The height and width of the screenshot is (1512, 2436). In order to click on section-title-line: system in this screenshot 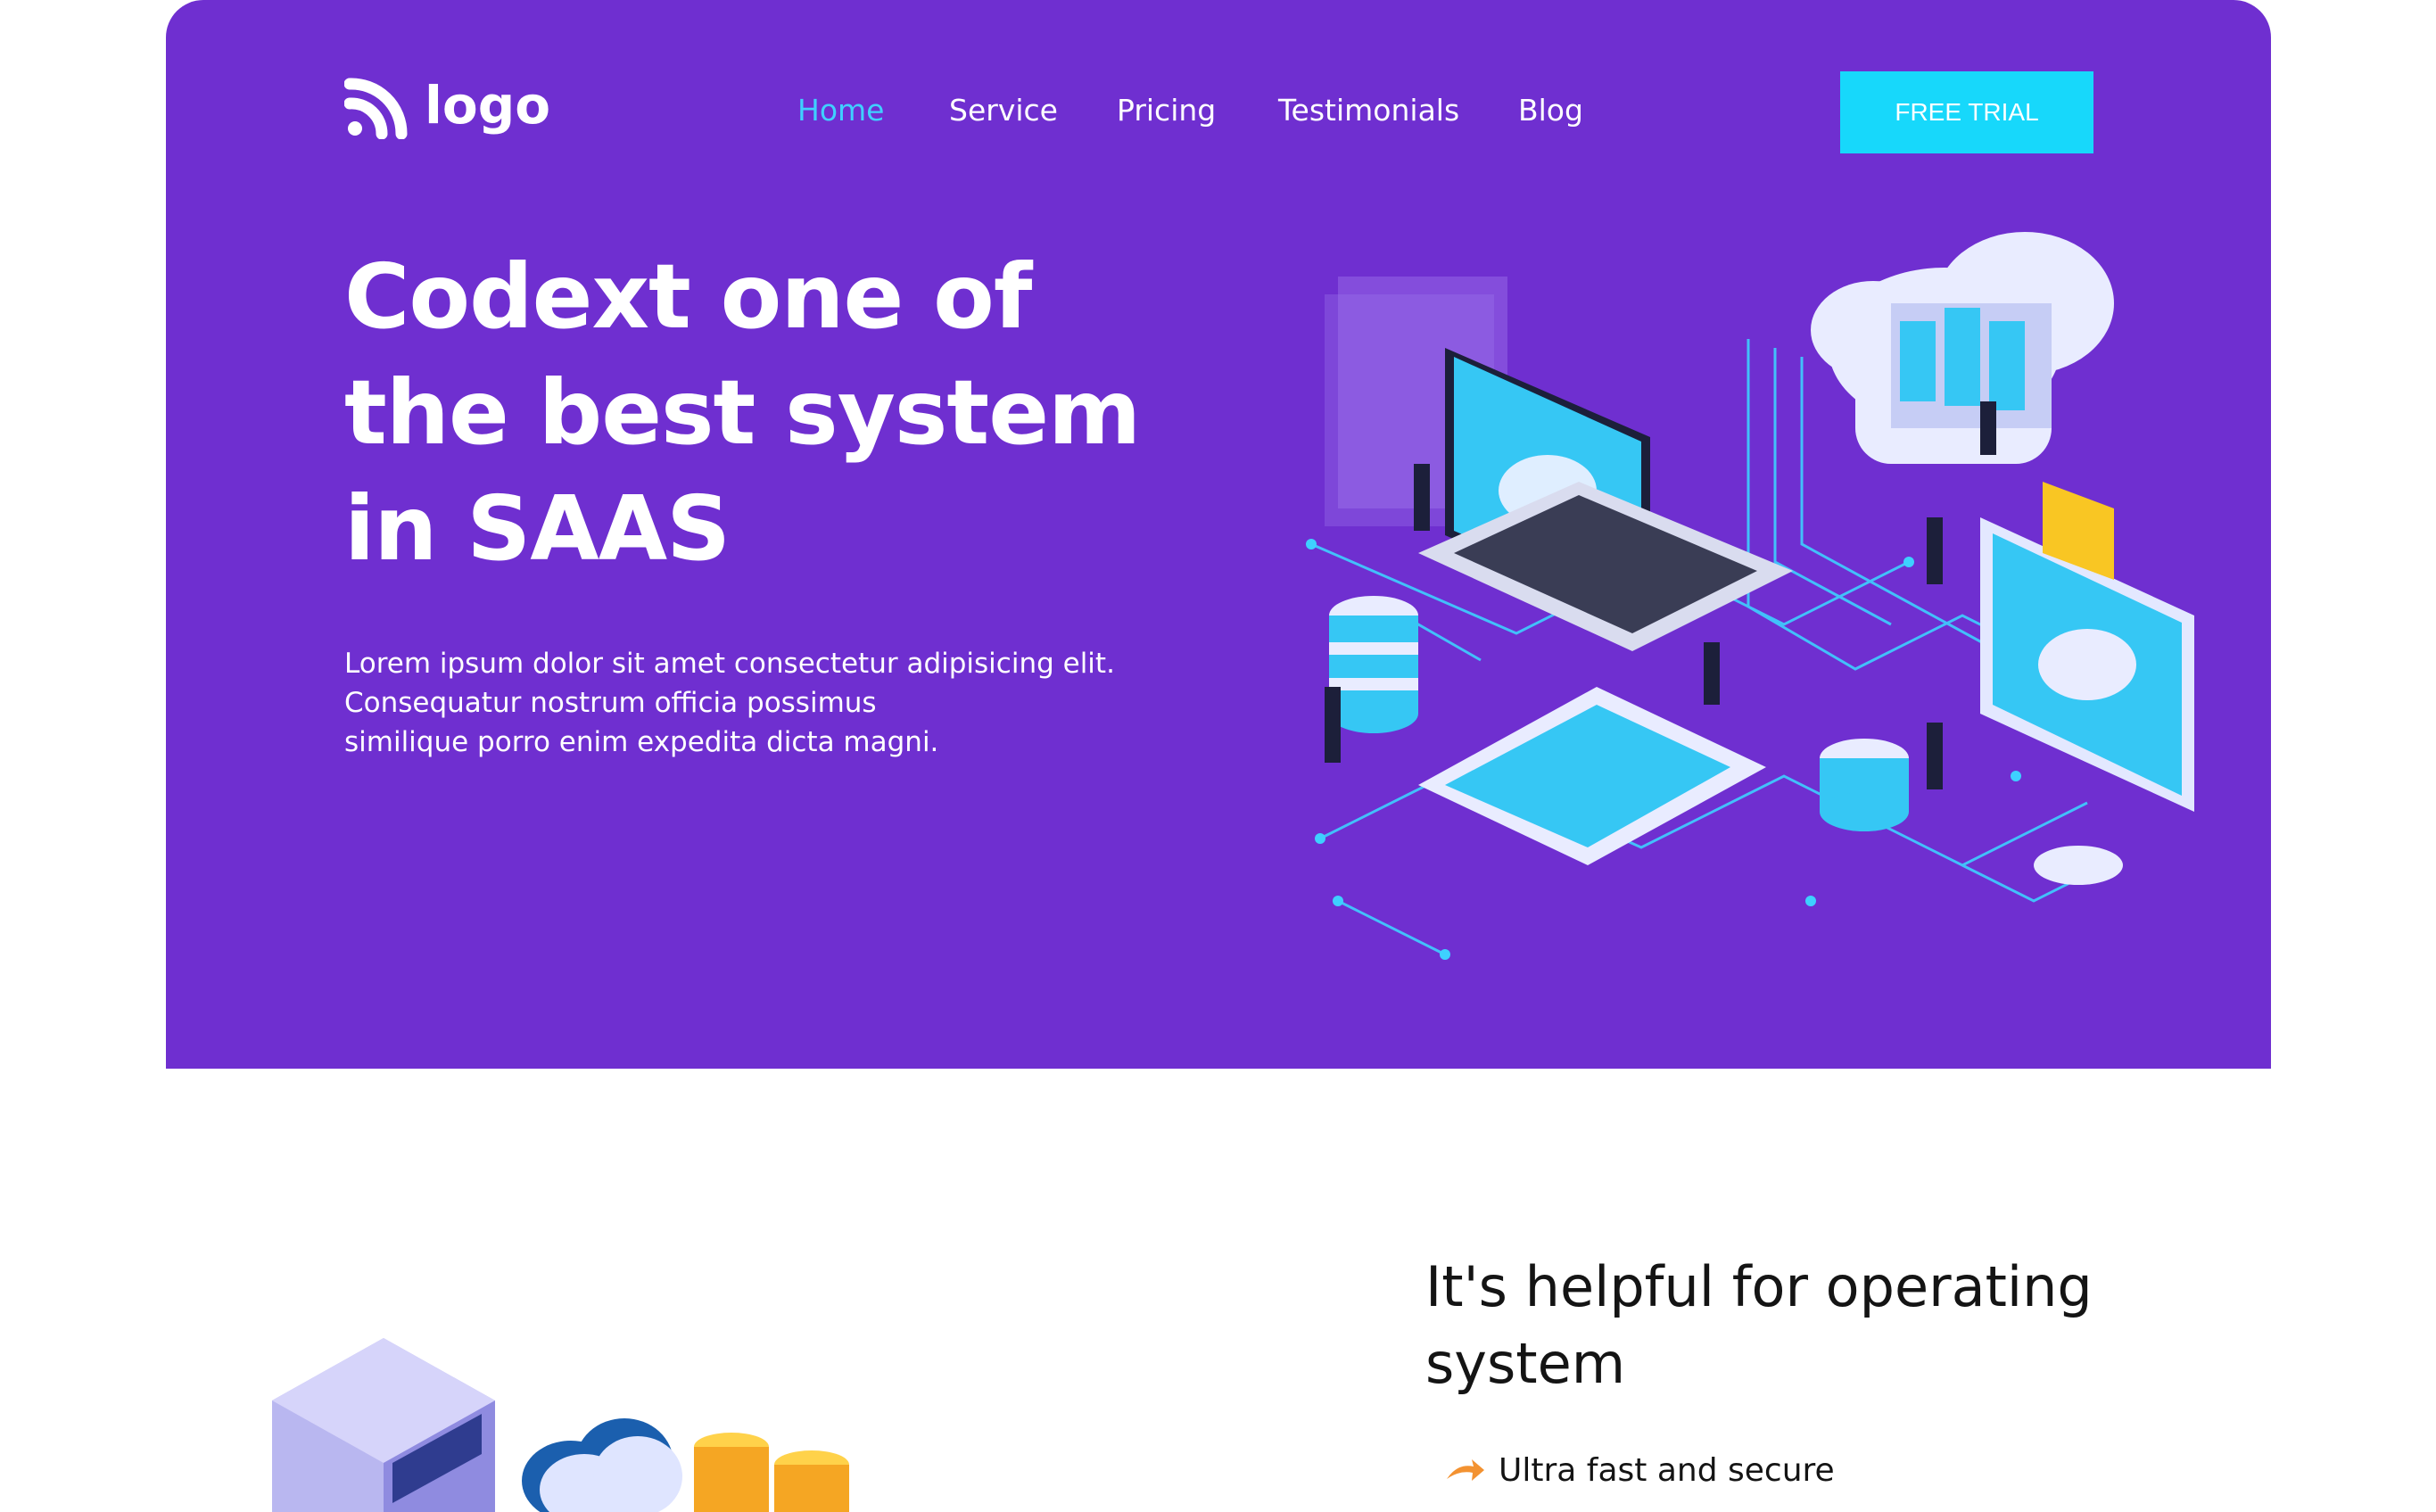, I will do `click(1525, 1363)`.